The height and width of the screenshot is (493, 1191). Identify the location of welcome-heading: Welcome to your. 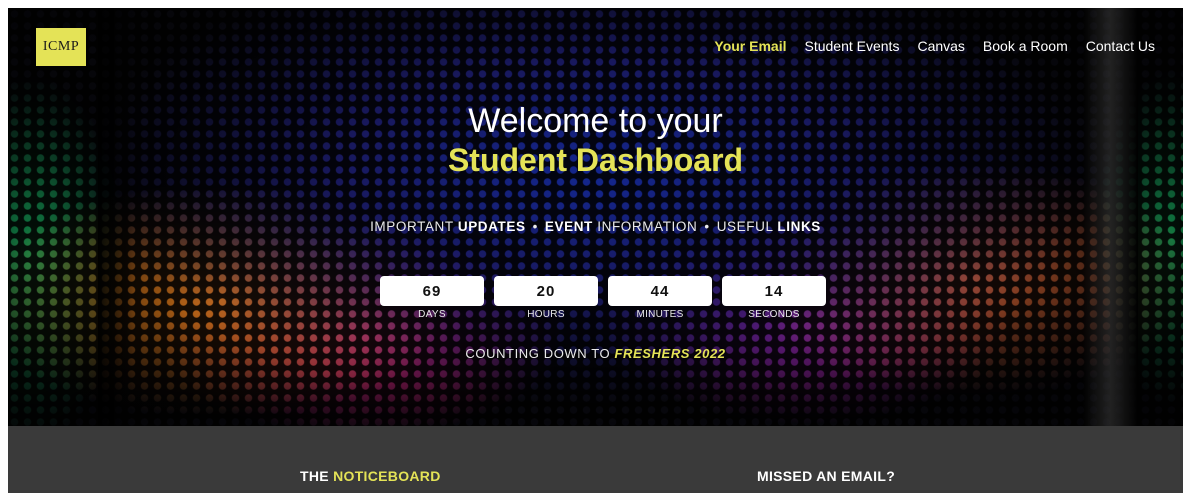
(595, 121).